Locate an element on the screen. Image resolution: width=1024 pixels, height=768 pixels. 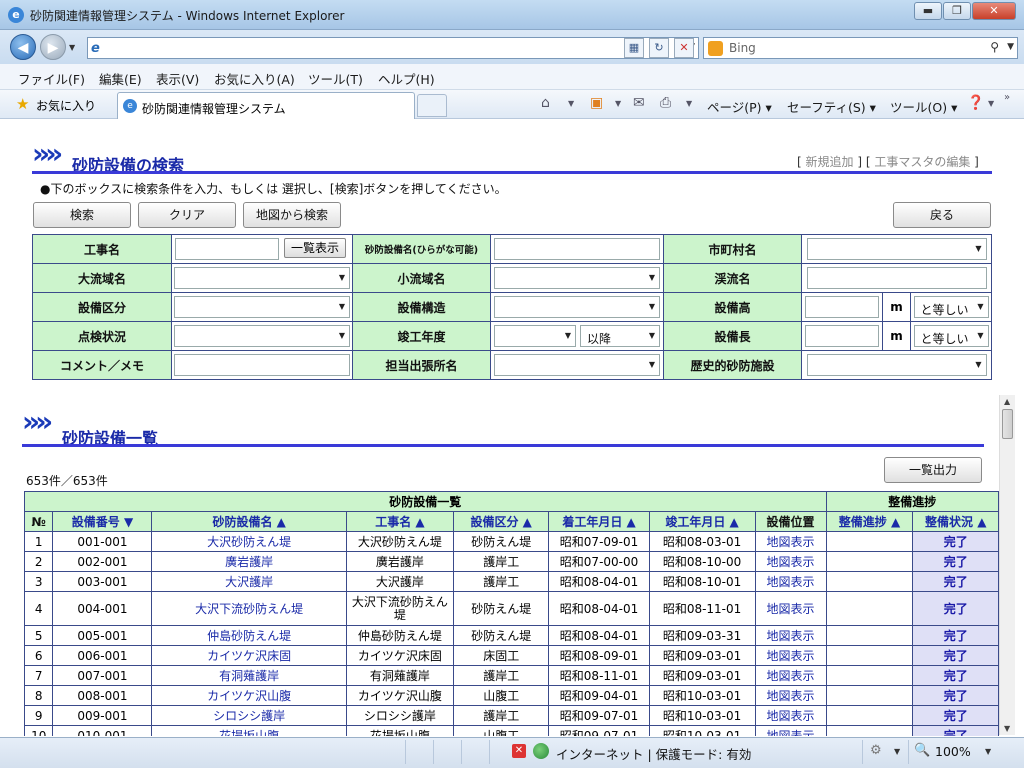
zoom-dropdown-icon: ▼ is located at coordinates (988, 751).